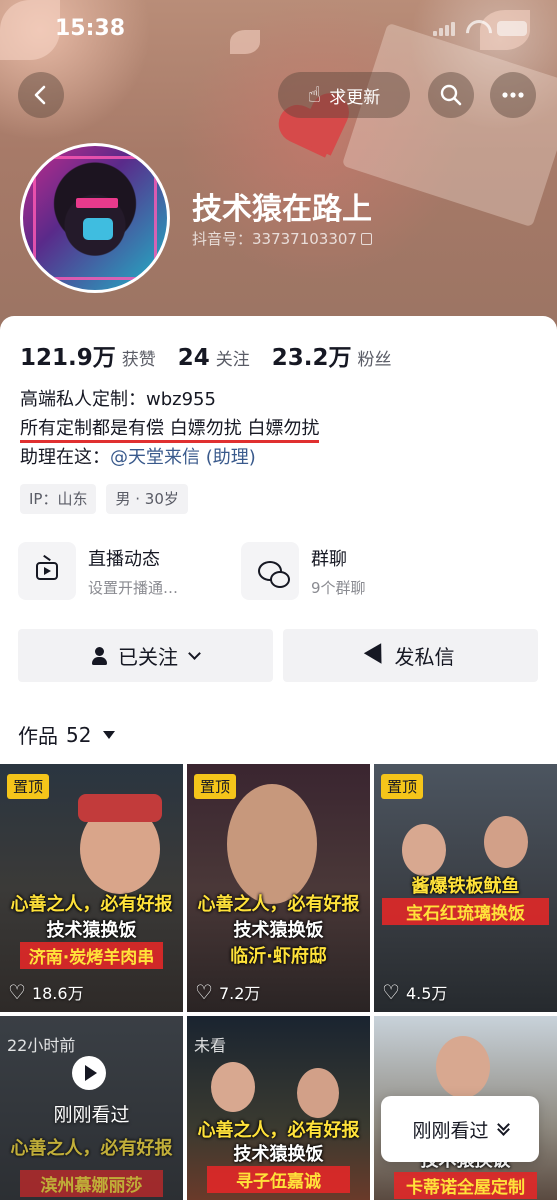 The height and width of the screenshot is (1200, 557). I want to click on video-tile: 置顶 心善之人，必有好报 技术猿换饭 济南·炭烤羊肉串 ♡ 18.6万, so click(91, 888).